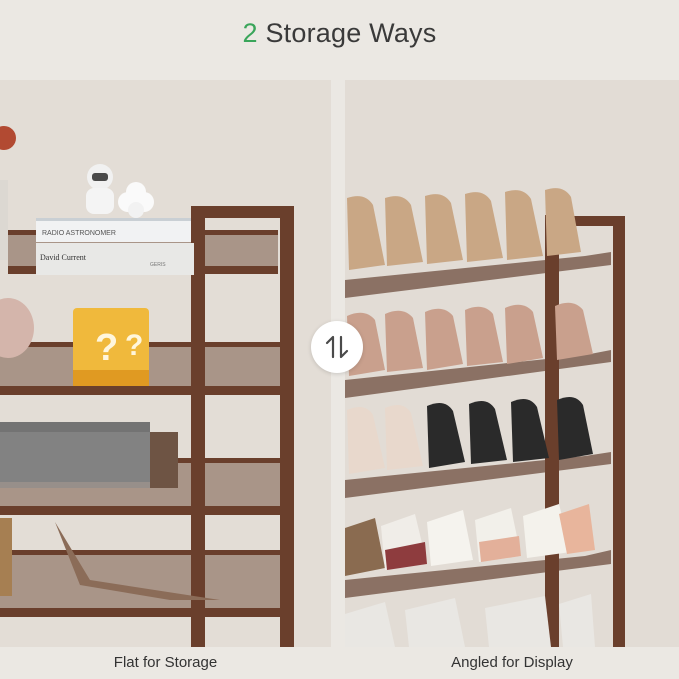  Describe the element at coordinates (8, 138) in the screenshot. I see `flower-icon` at that location.